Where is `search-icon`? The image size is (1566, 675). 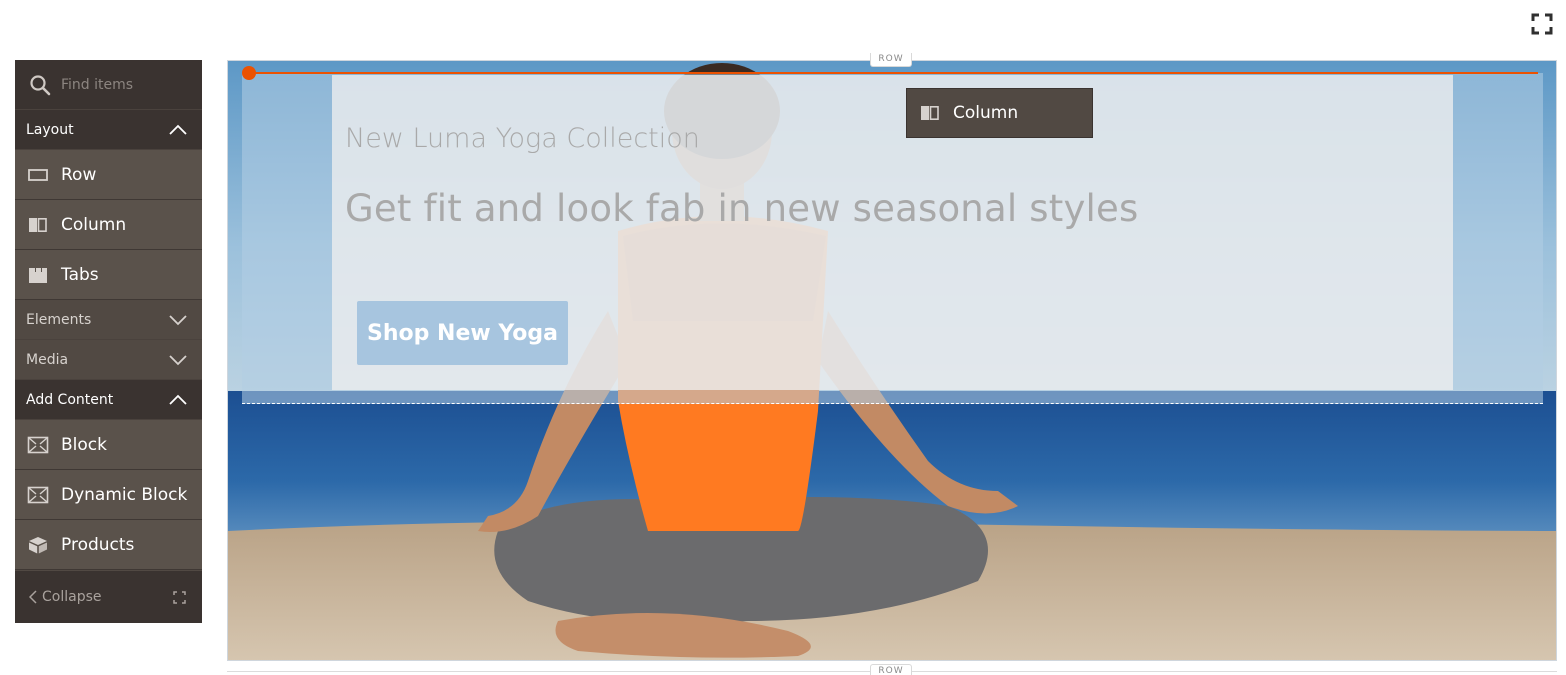
search-icon is located at coordinates (40, 84).